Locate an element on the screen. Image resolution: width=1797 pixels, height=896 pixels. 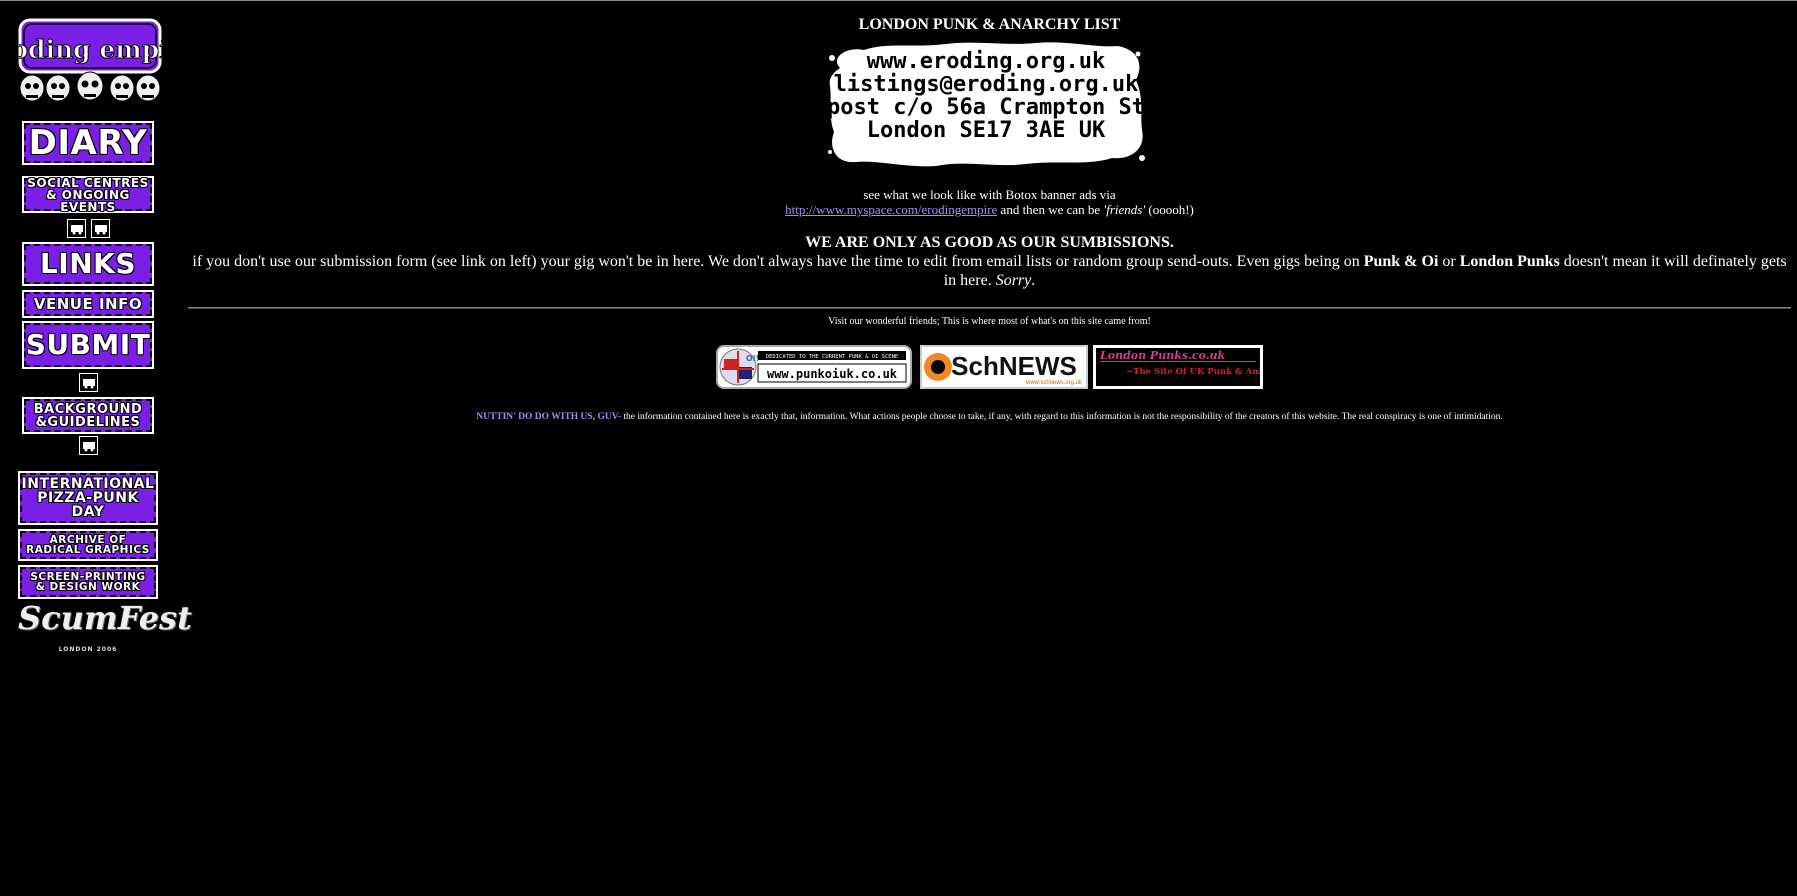
para-sorry: Sorry is located at coordinates (1013, 280).